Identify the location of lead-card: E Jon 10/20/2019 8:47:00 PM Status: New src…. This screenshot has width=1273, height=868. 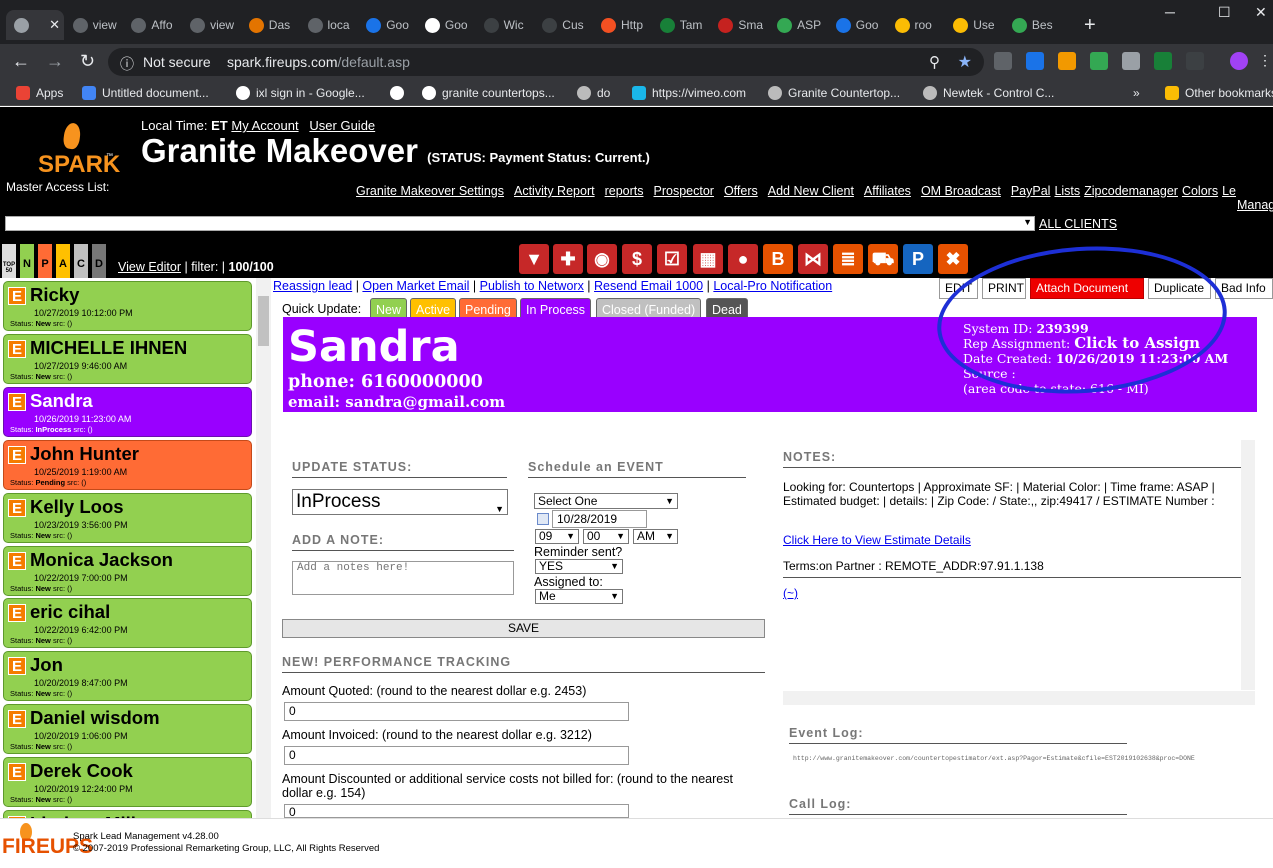
(127, 676).